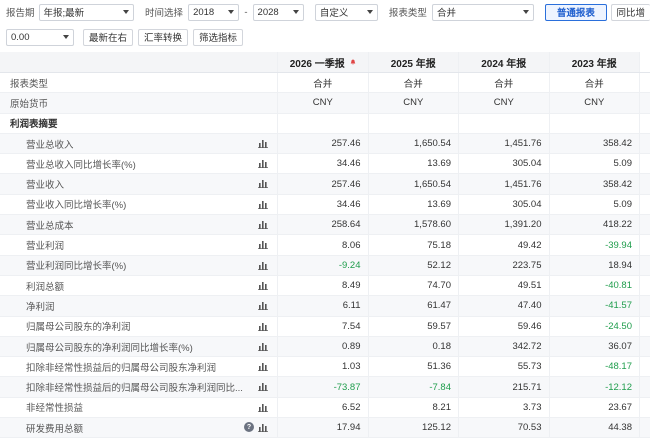 This screenshot has height=438, width=650. Describe the element at coordinates (121, 368) in the screenshot. I see `row-label: 扣除非经常性损益后的归属母公司股东净利润` at that location.